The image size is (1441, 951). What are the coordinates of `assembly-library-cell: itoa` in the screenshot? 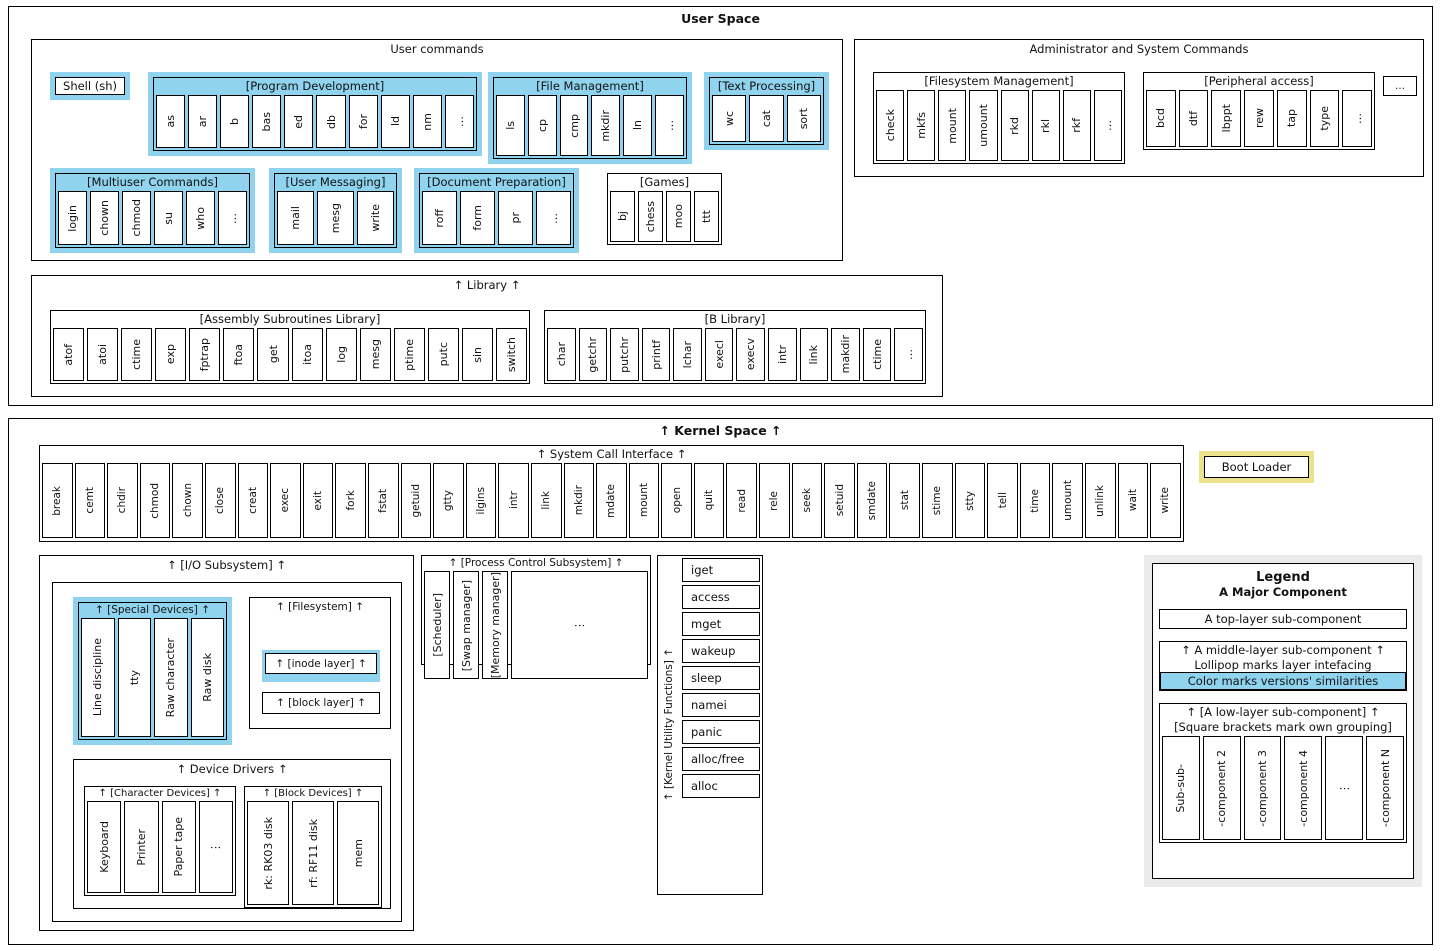 It's located at (307, 354).